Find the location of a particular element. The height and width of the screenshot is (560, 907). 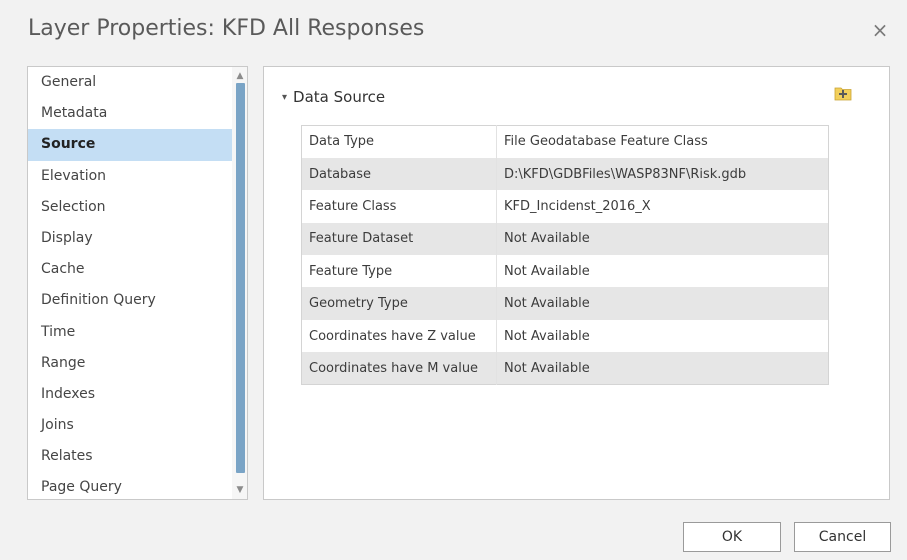

section-title: Data Source is located at coordinates (339, 97).